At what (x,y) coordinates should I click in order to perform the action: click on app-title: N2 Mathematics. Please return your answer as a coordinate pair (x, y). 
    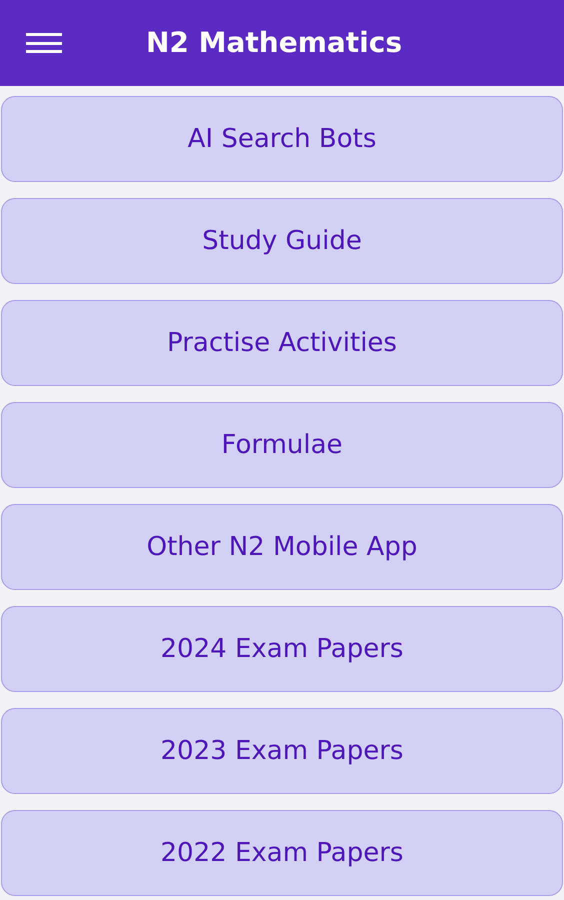
    Looking at the image, I should click on (274, 43).